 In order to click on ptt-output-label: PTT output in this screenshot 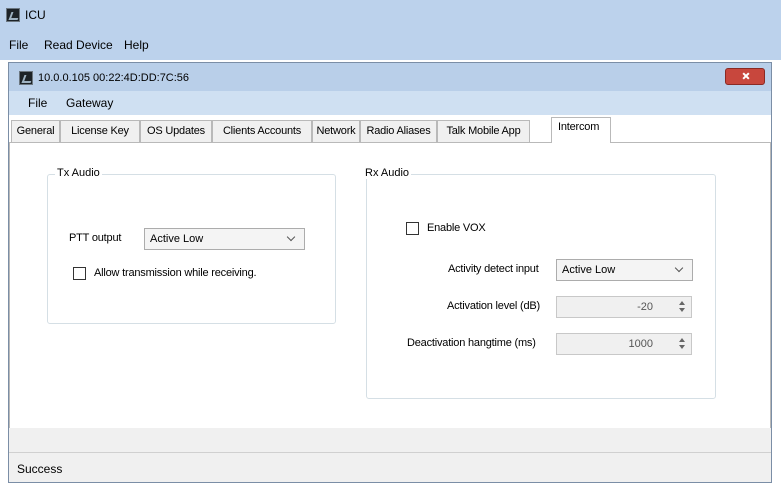, I will do `click(95, 238)`.